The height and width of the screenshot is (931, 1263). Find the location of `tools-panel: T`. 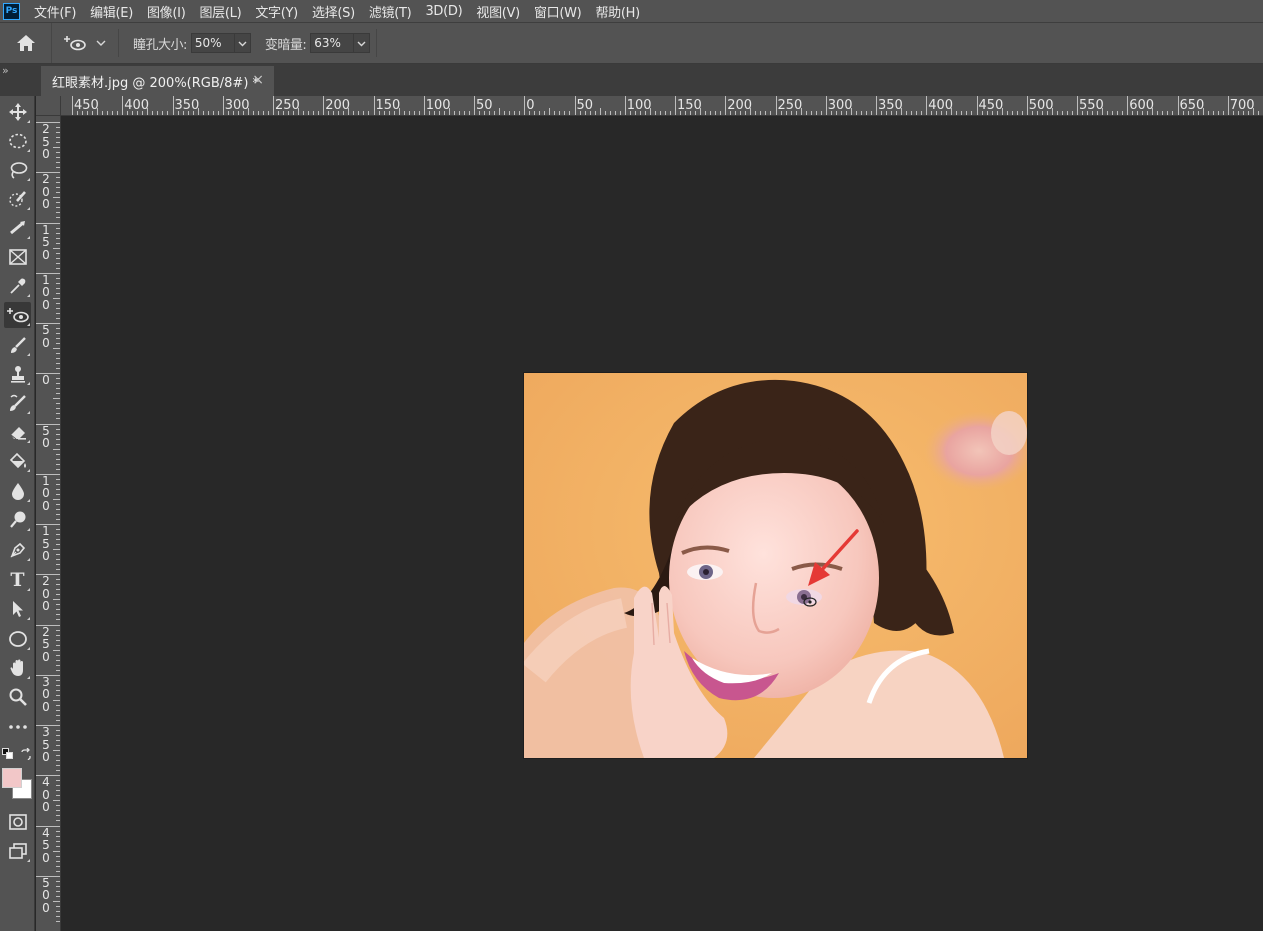

tools-panel: T is located at coordinates (17, 513).